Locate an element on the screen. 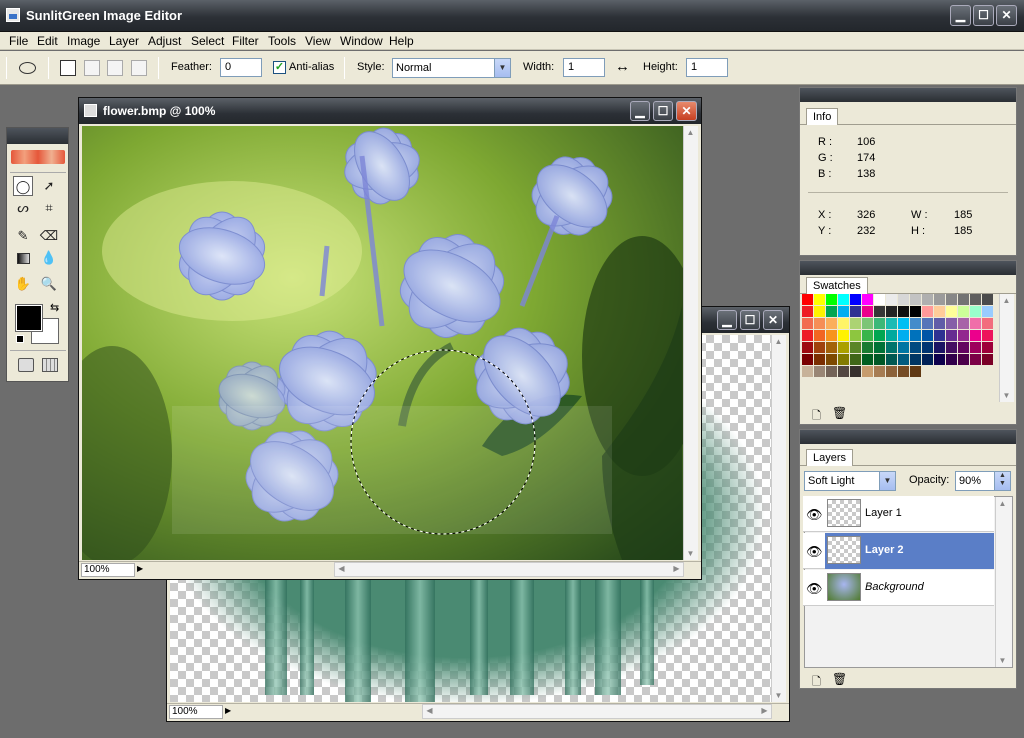  tab-info: Info is located at coordinates (822, 116).